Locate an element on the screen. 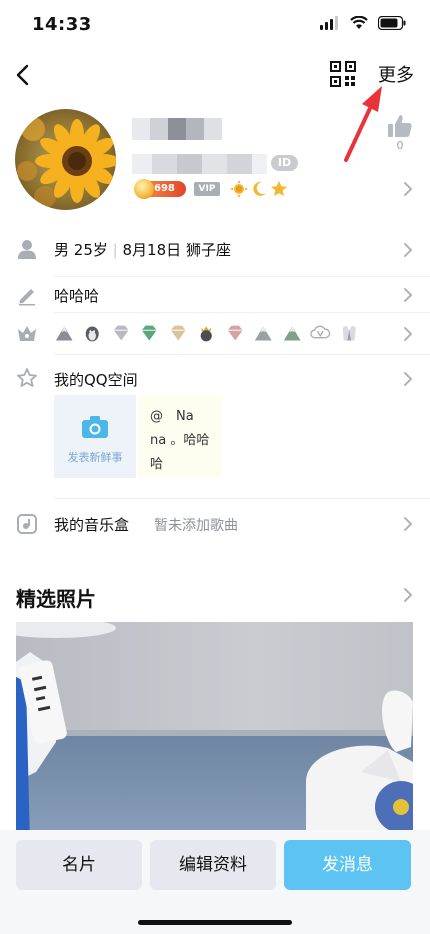 This screenshot has height=934, width=430. crown-penguin-badge-icon is located at coordinates (206, 334).